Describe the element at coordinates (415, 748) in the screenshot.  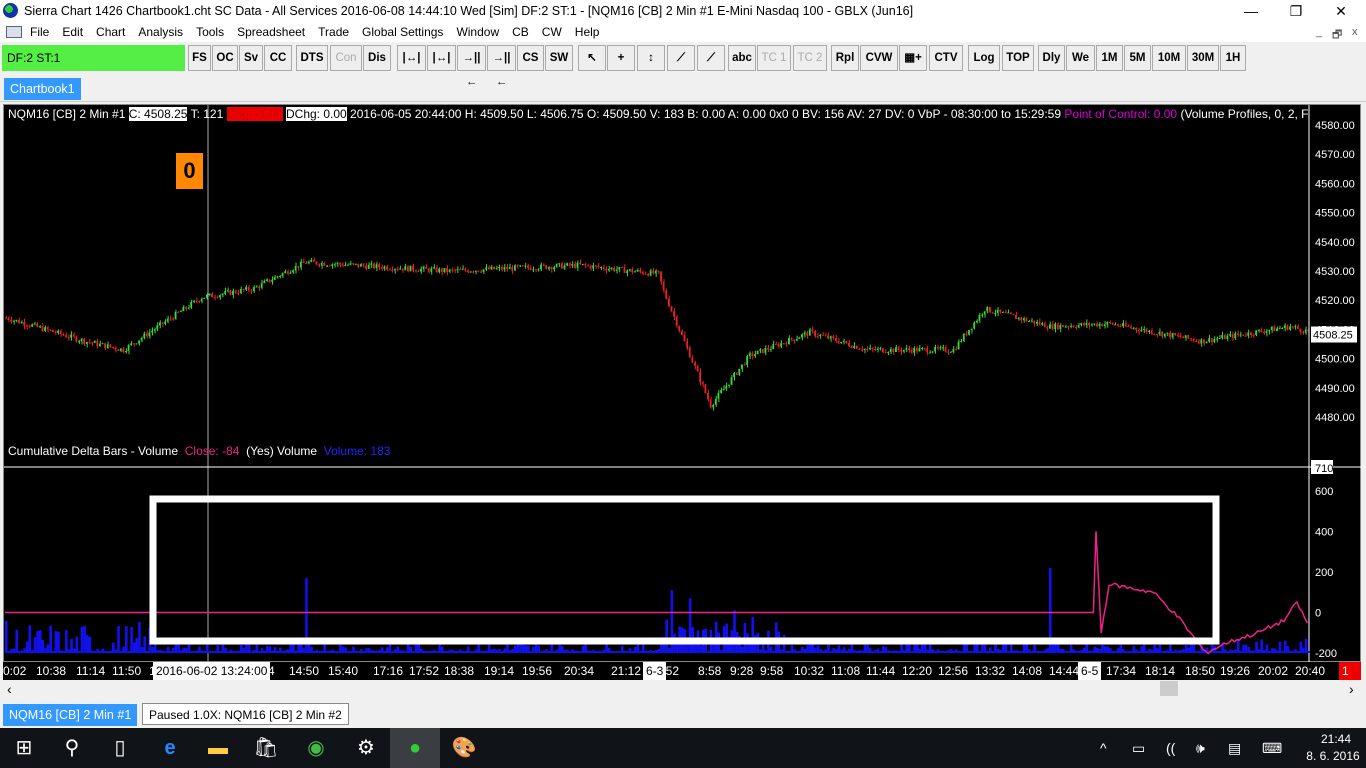
I see `sierra-chart-globe-icon: ●` at that location.